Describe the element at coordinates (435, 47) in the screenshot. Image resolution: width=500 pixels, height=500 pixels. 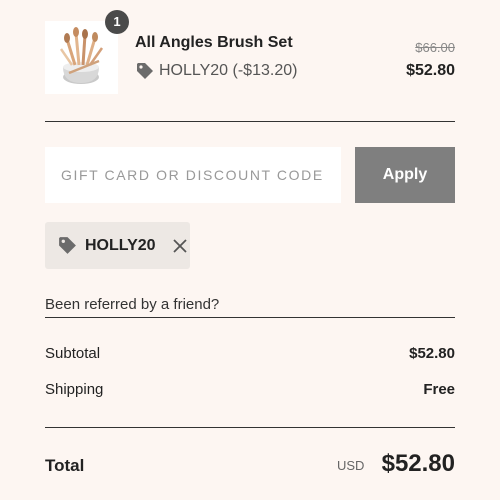
I see `original-price: $66.00` at that location.